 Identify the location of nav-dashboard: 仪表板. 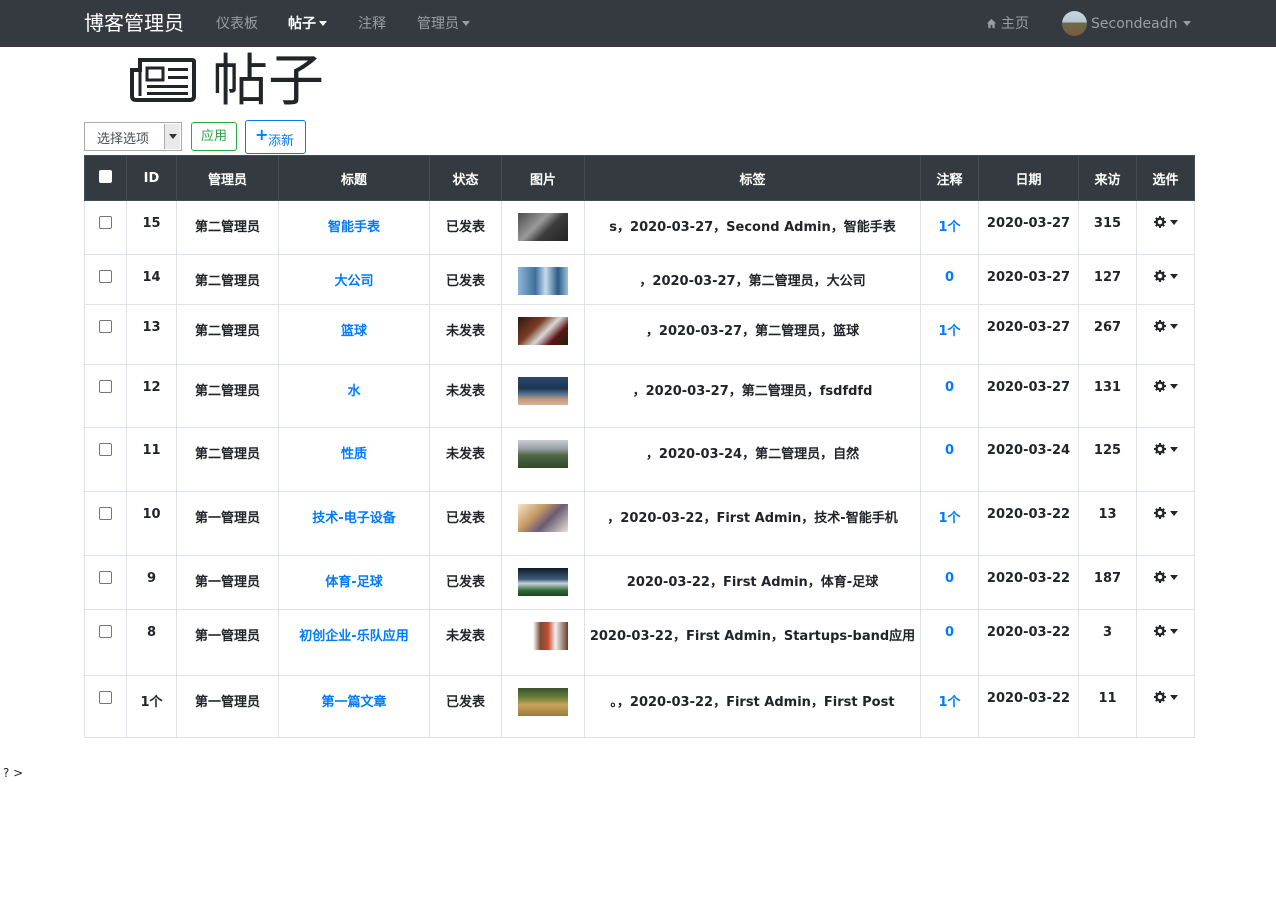
(237, 24).